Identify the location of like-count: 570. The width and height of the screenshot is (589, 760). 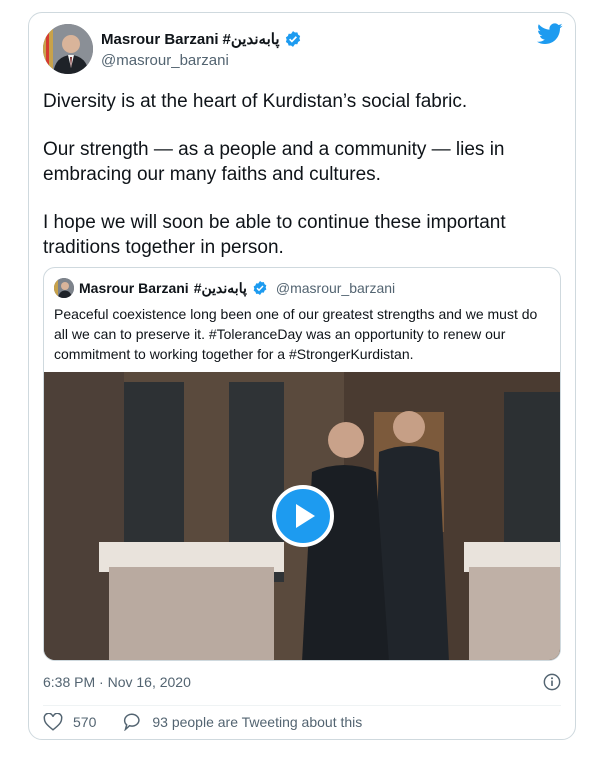
(85, 722).